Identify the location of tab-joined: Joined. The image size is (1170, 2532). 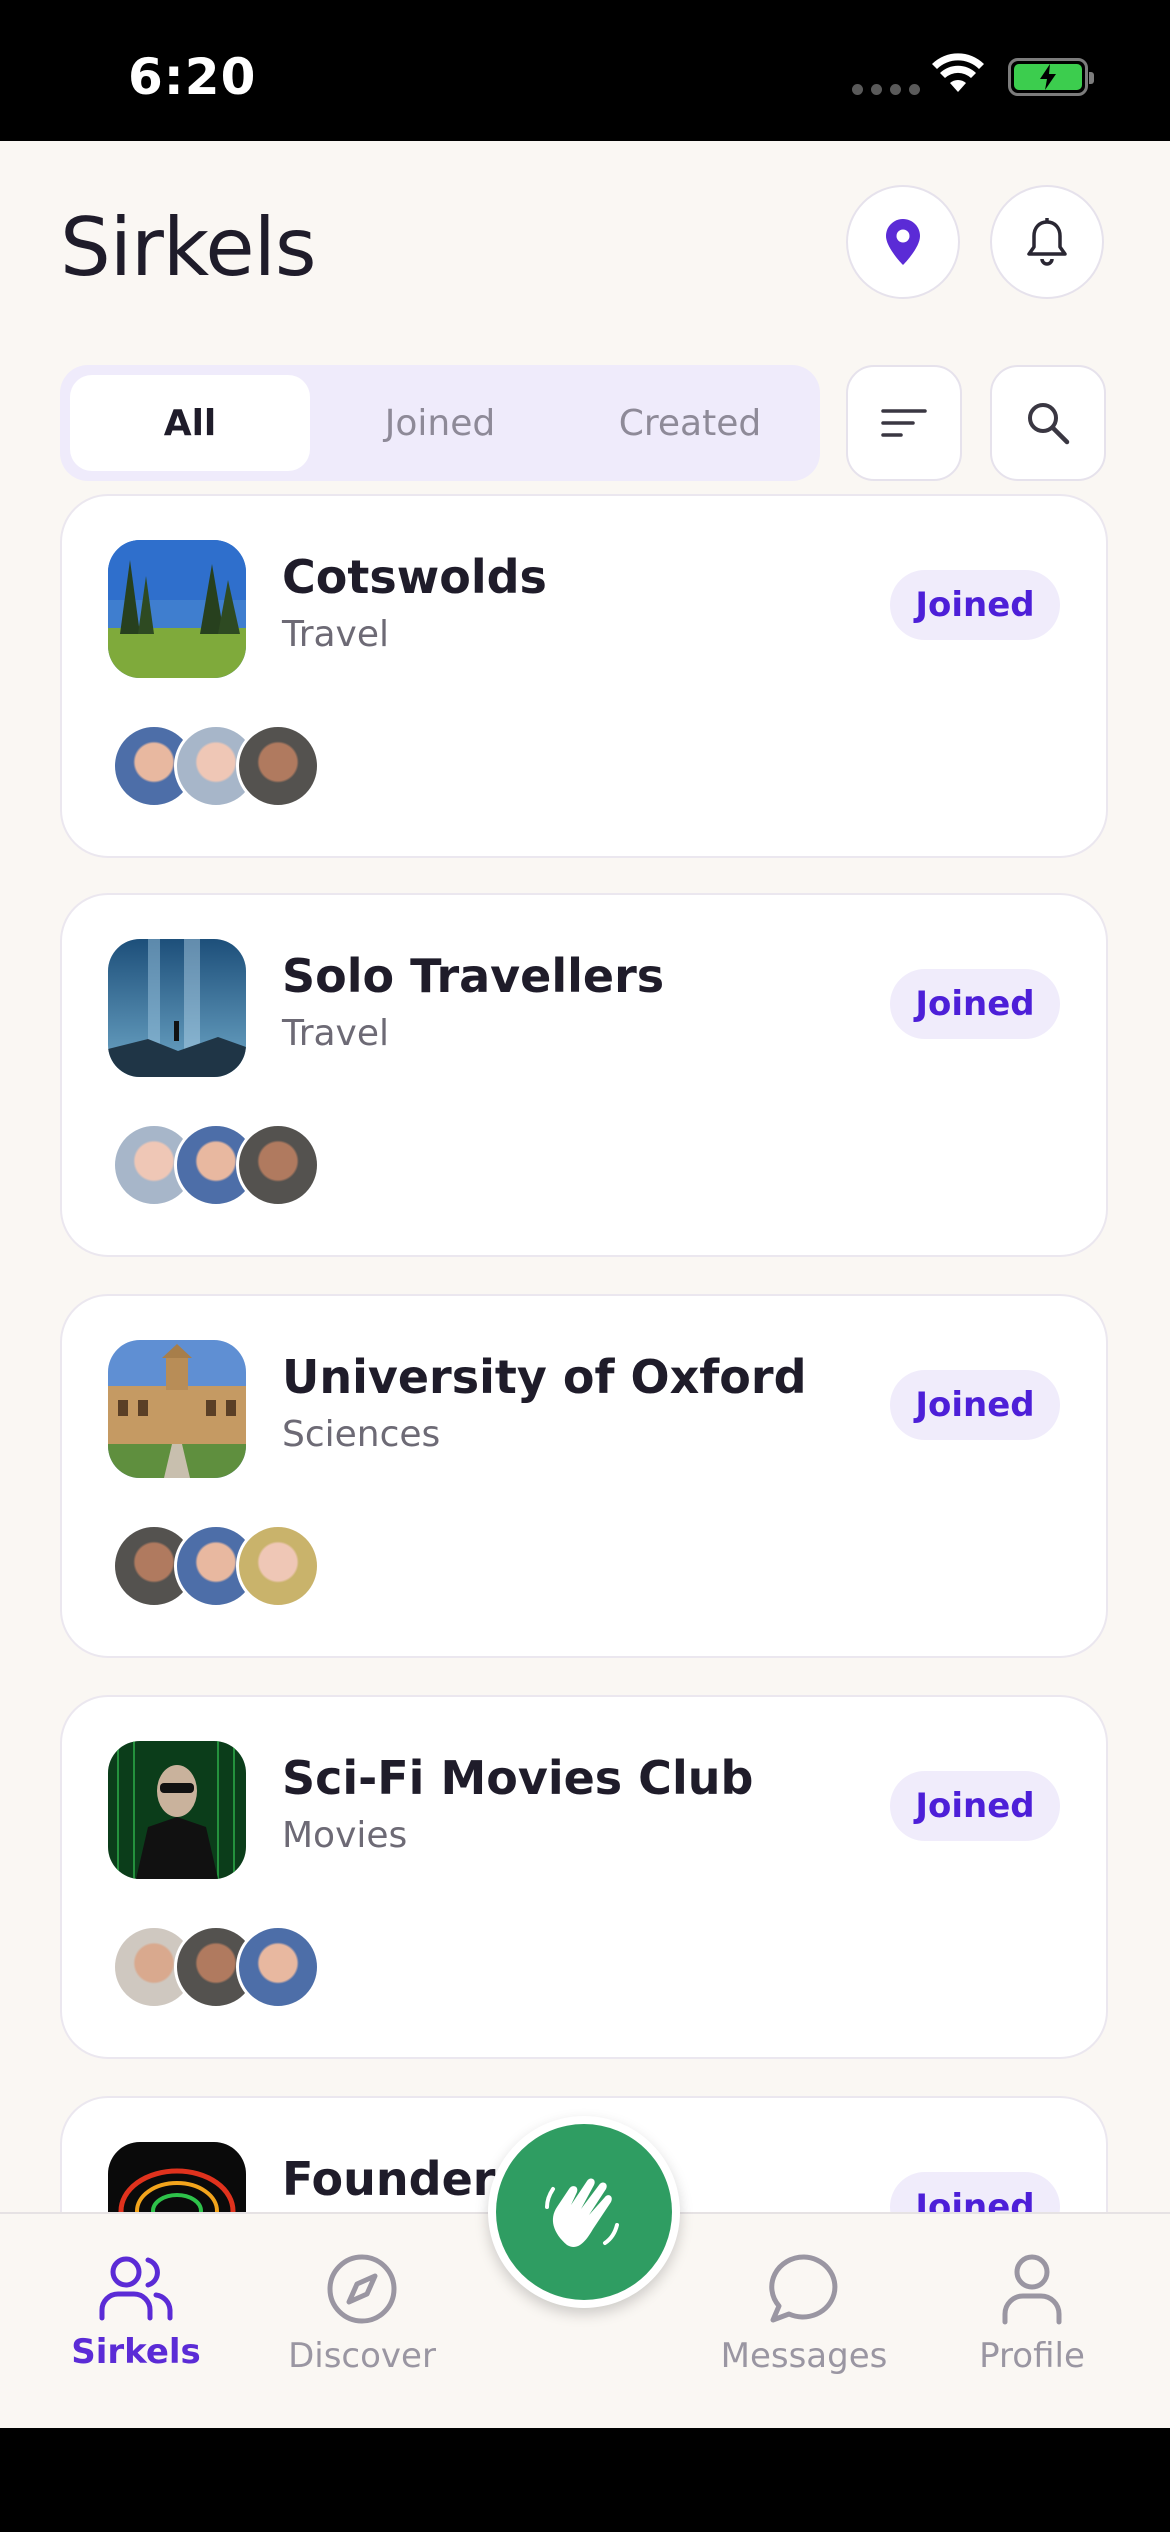
(440, 423).